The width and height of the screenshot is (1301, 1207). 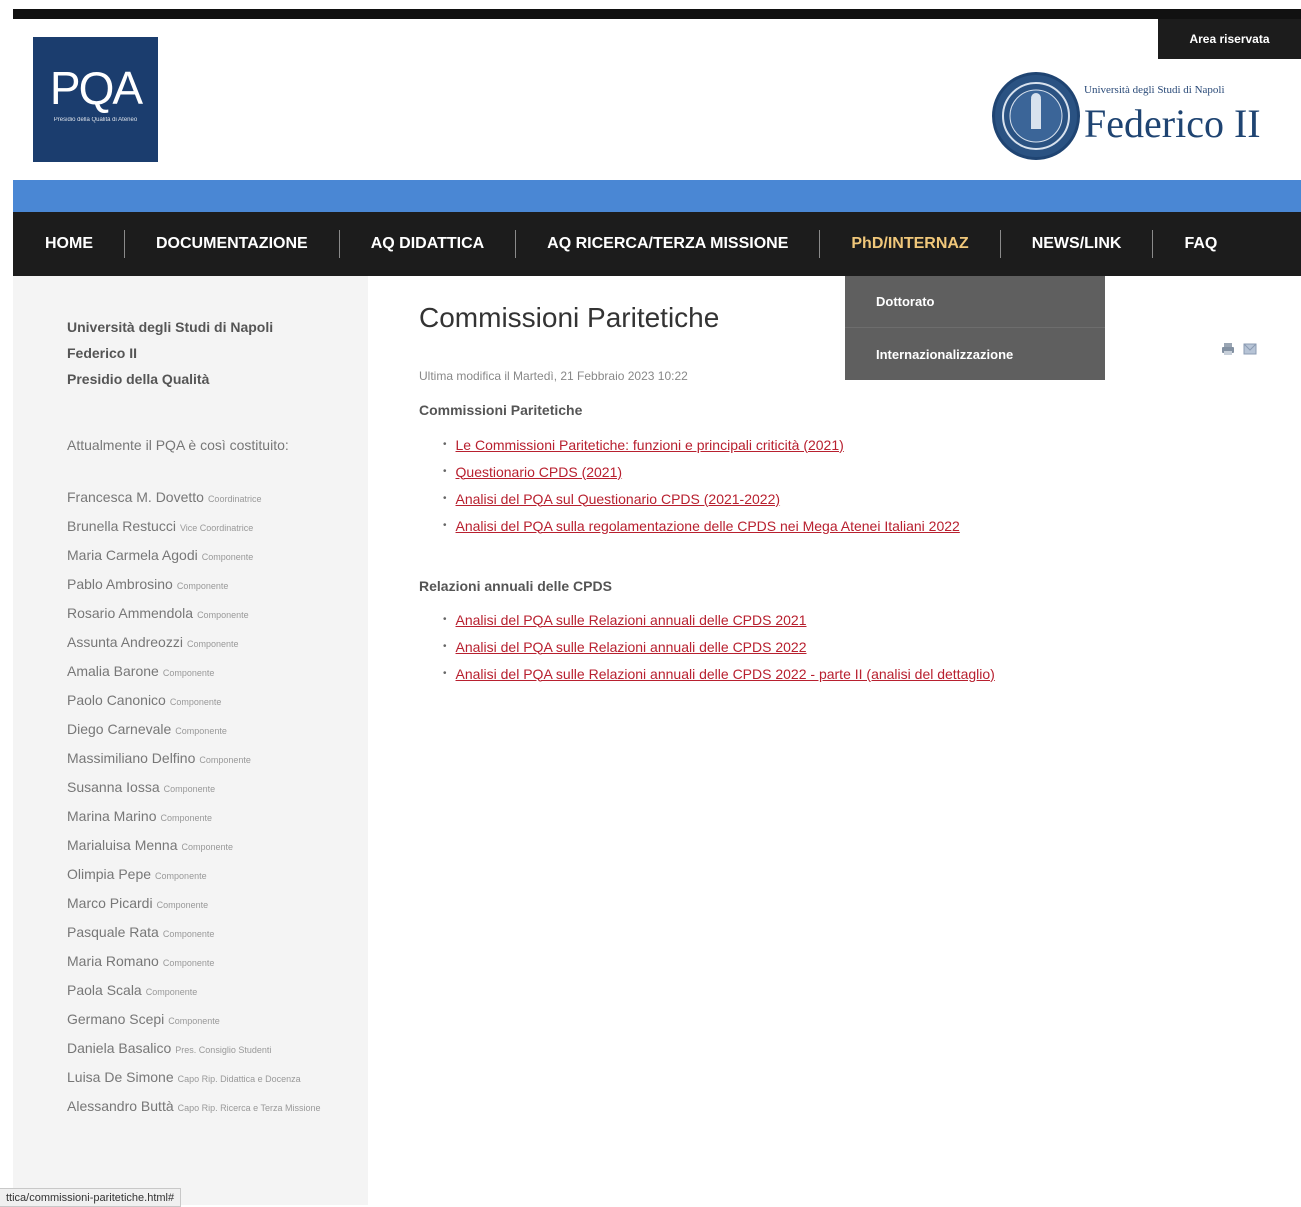 I want to click on federico-title: Federico II, so click(x=1172, y=123).